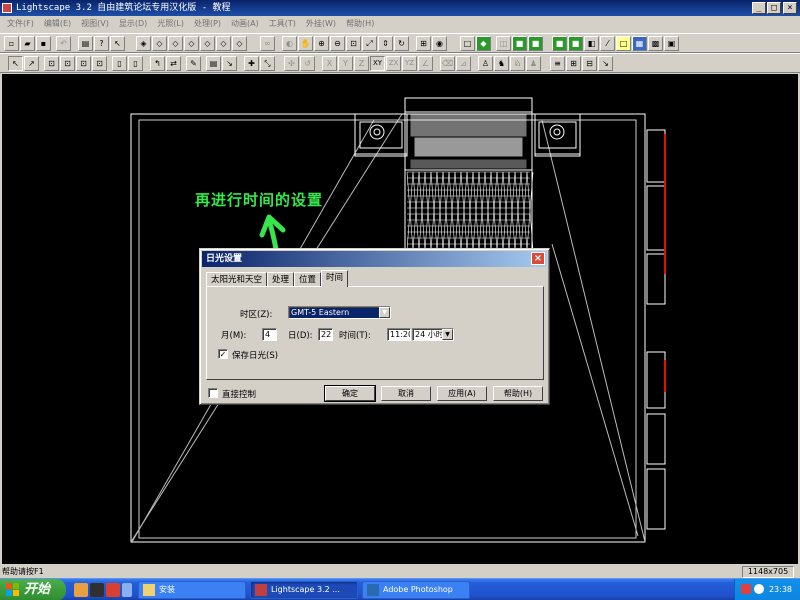 The height and width of the screenshot is (600, 800). What do you see at coordinates (213, 63) in the screenshot?
I see `texture-map-icon: ▤` at bounding box center [213, 63].